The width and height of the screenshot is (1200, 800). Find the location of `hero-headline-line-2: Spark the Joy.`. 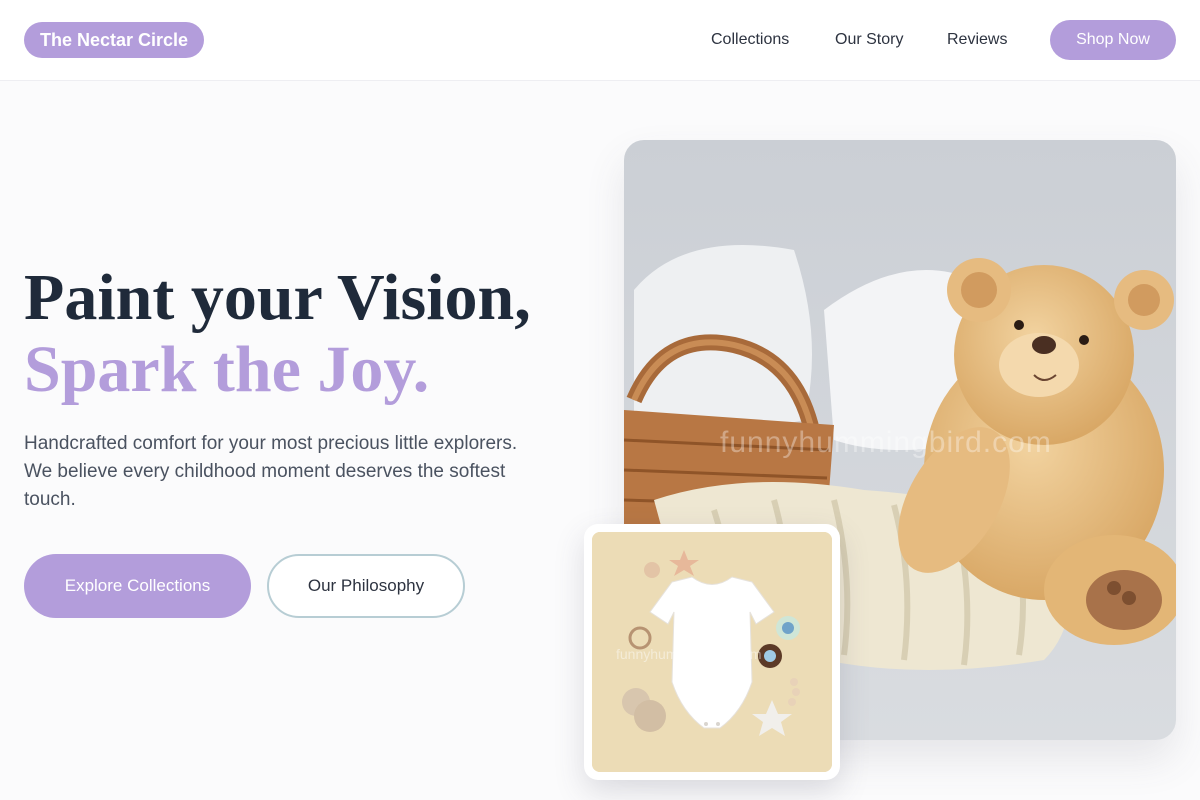

hero-headline-line-2: Spark the Joy. is located at coordinates (227, 369).